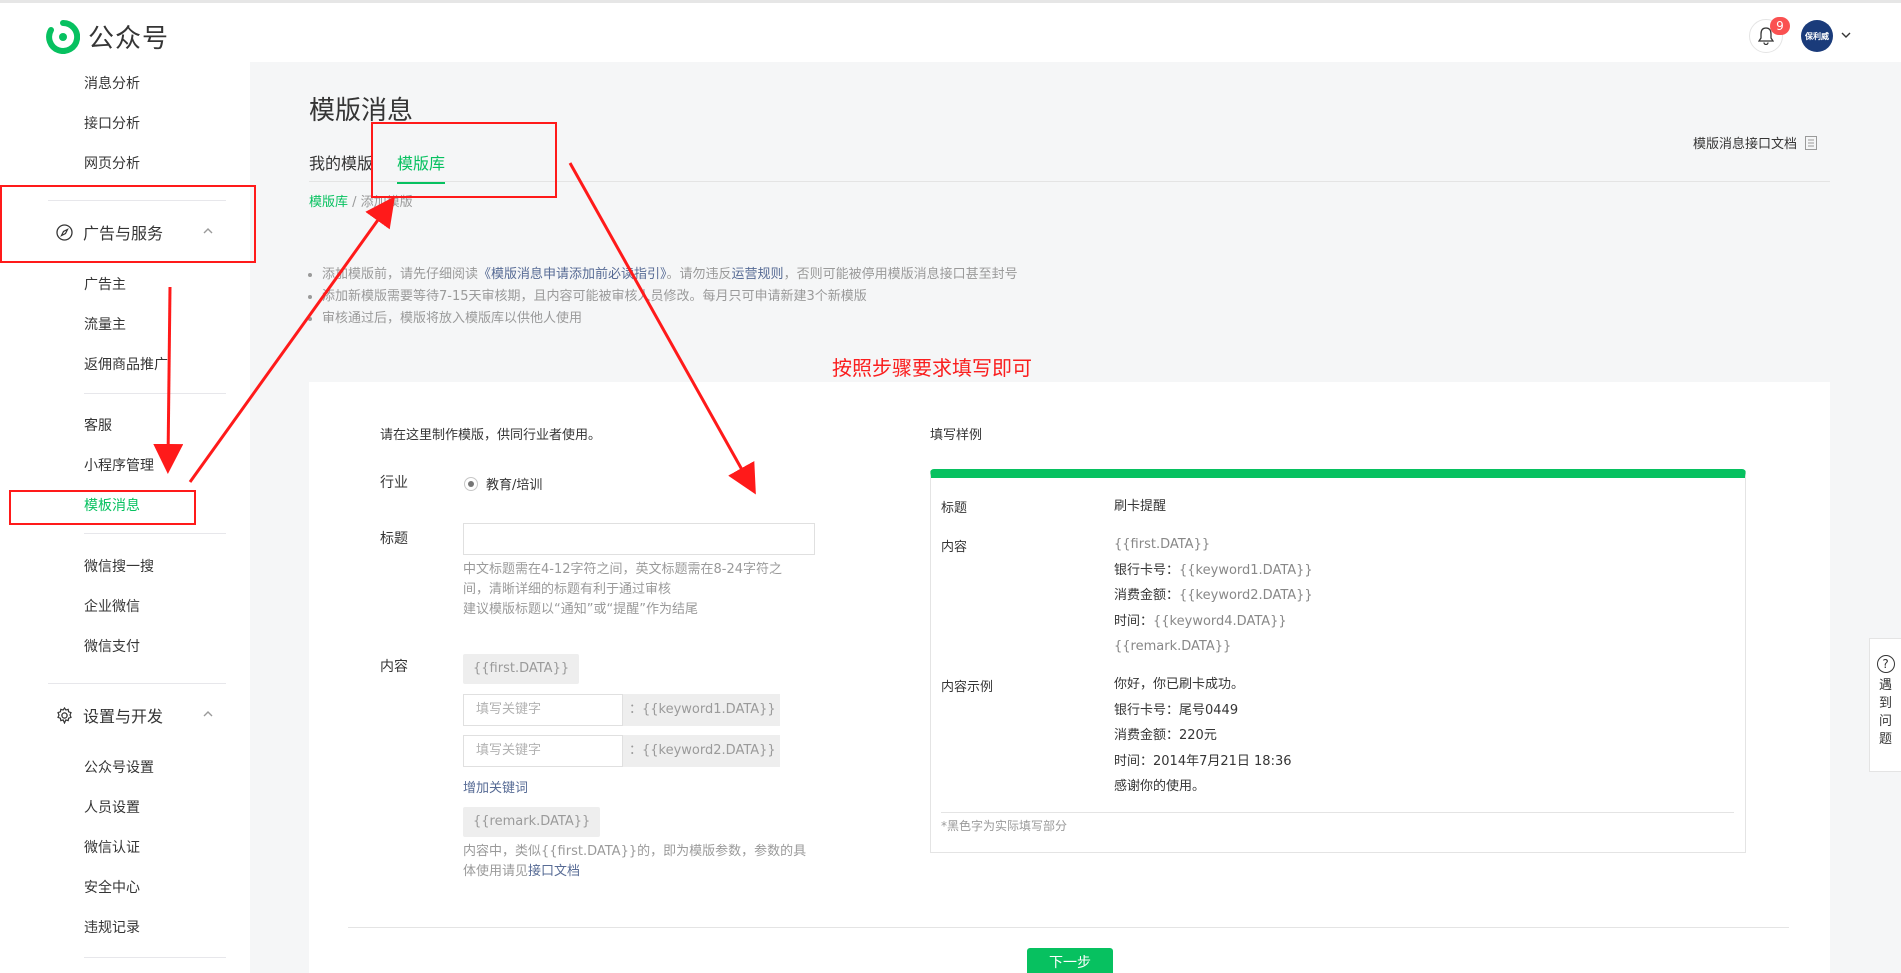 This screenshot has height=973, width=1901. What do you see at coordinates (168, 380) in the screenshot?
I see `arrow-down` at bounding box center [168, 380].